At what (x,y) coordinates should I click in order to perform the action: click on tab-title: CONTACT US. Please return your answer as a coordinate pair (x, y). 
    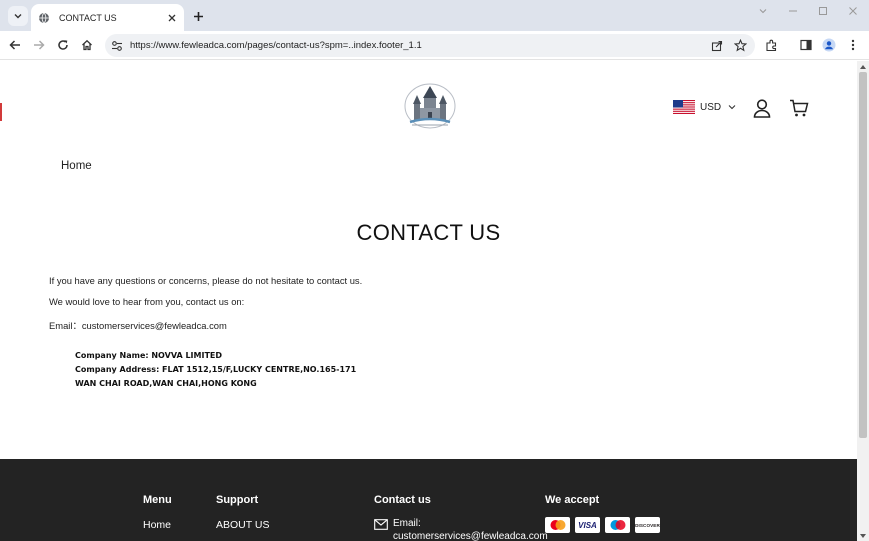
    Looking at the image, I should click on (88, 17).